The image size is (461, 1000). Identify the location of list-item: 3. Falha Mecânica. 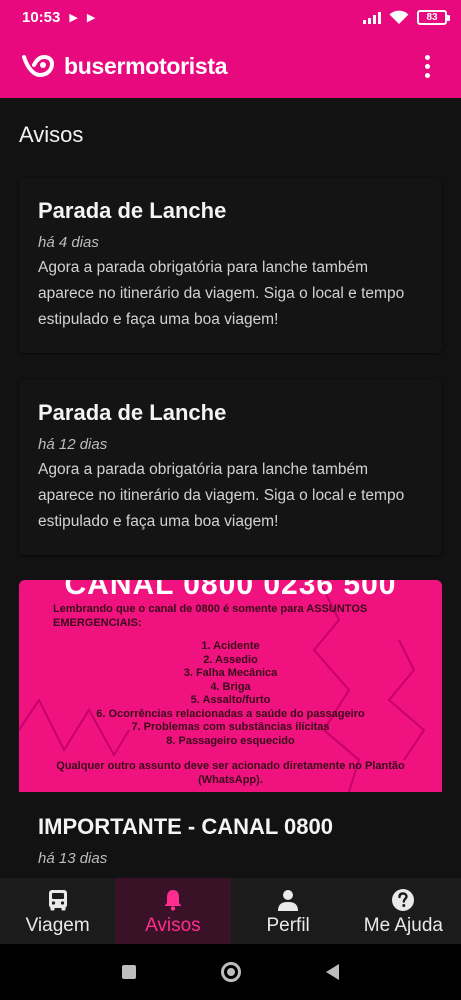
(230, 673).